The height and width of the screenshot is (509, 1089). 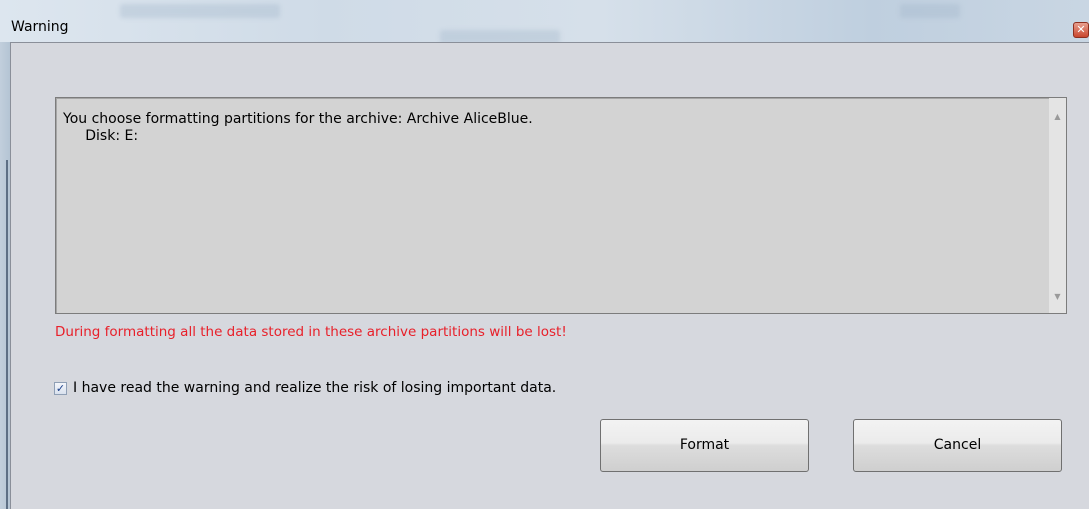 I want to click on title-bar: Warning ✕, so click(x=544, y=22).